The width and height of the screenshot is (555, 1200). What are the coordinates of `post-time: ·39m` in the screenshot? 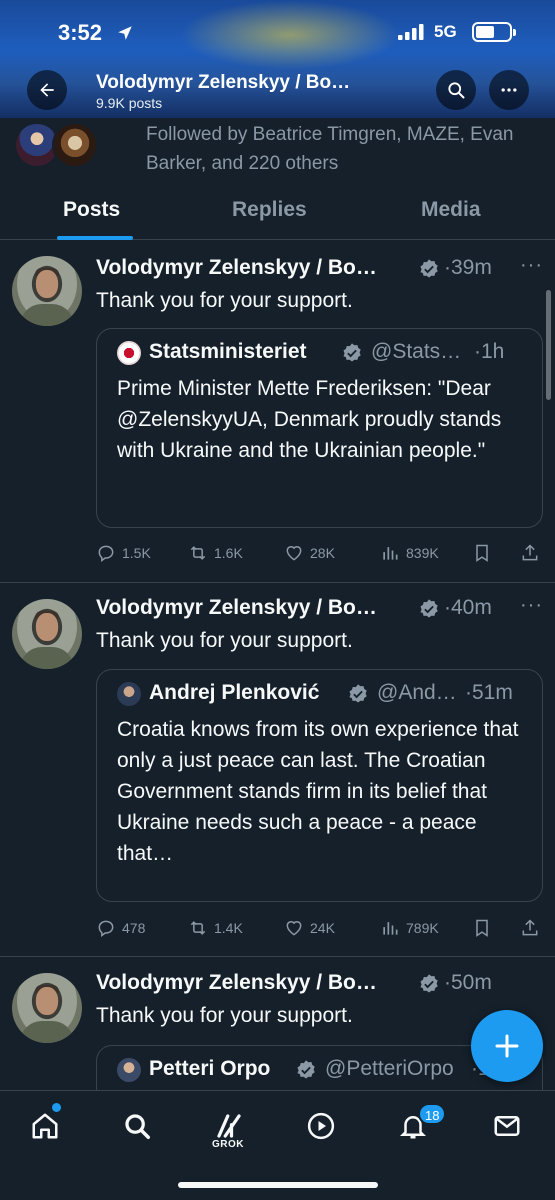 It's located at (468, 267).